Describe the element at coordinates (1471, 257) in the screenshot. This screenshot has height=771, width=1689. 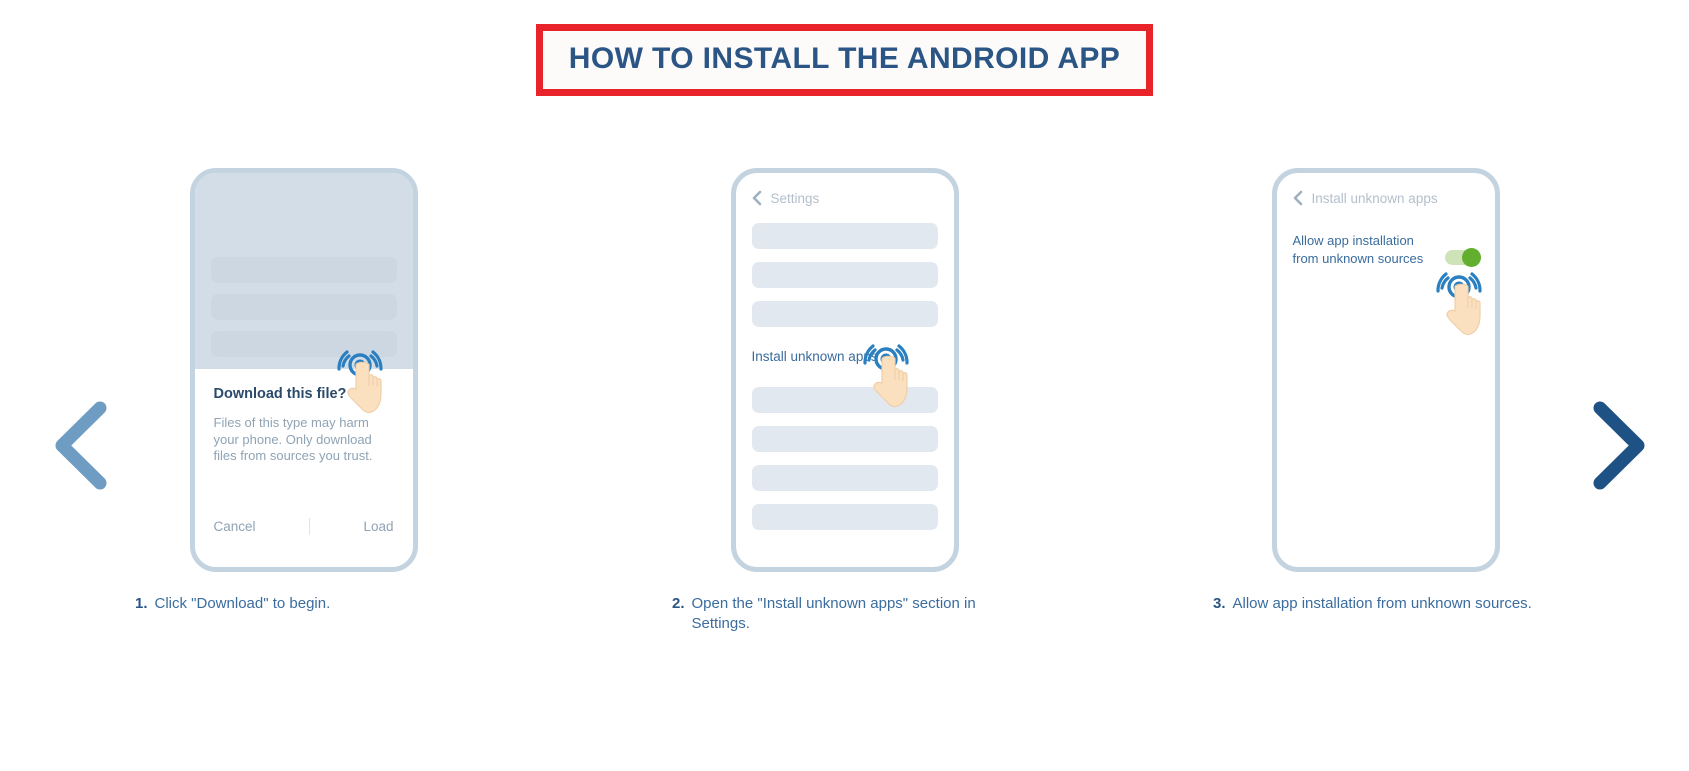
I see `toggle-knob` at that location.